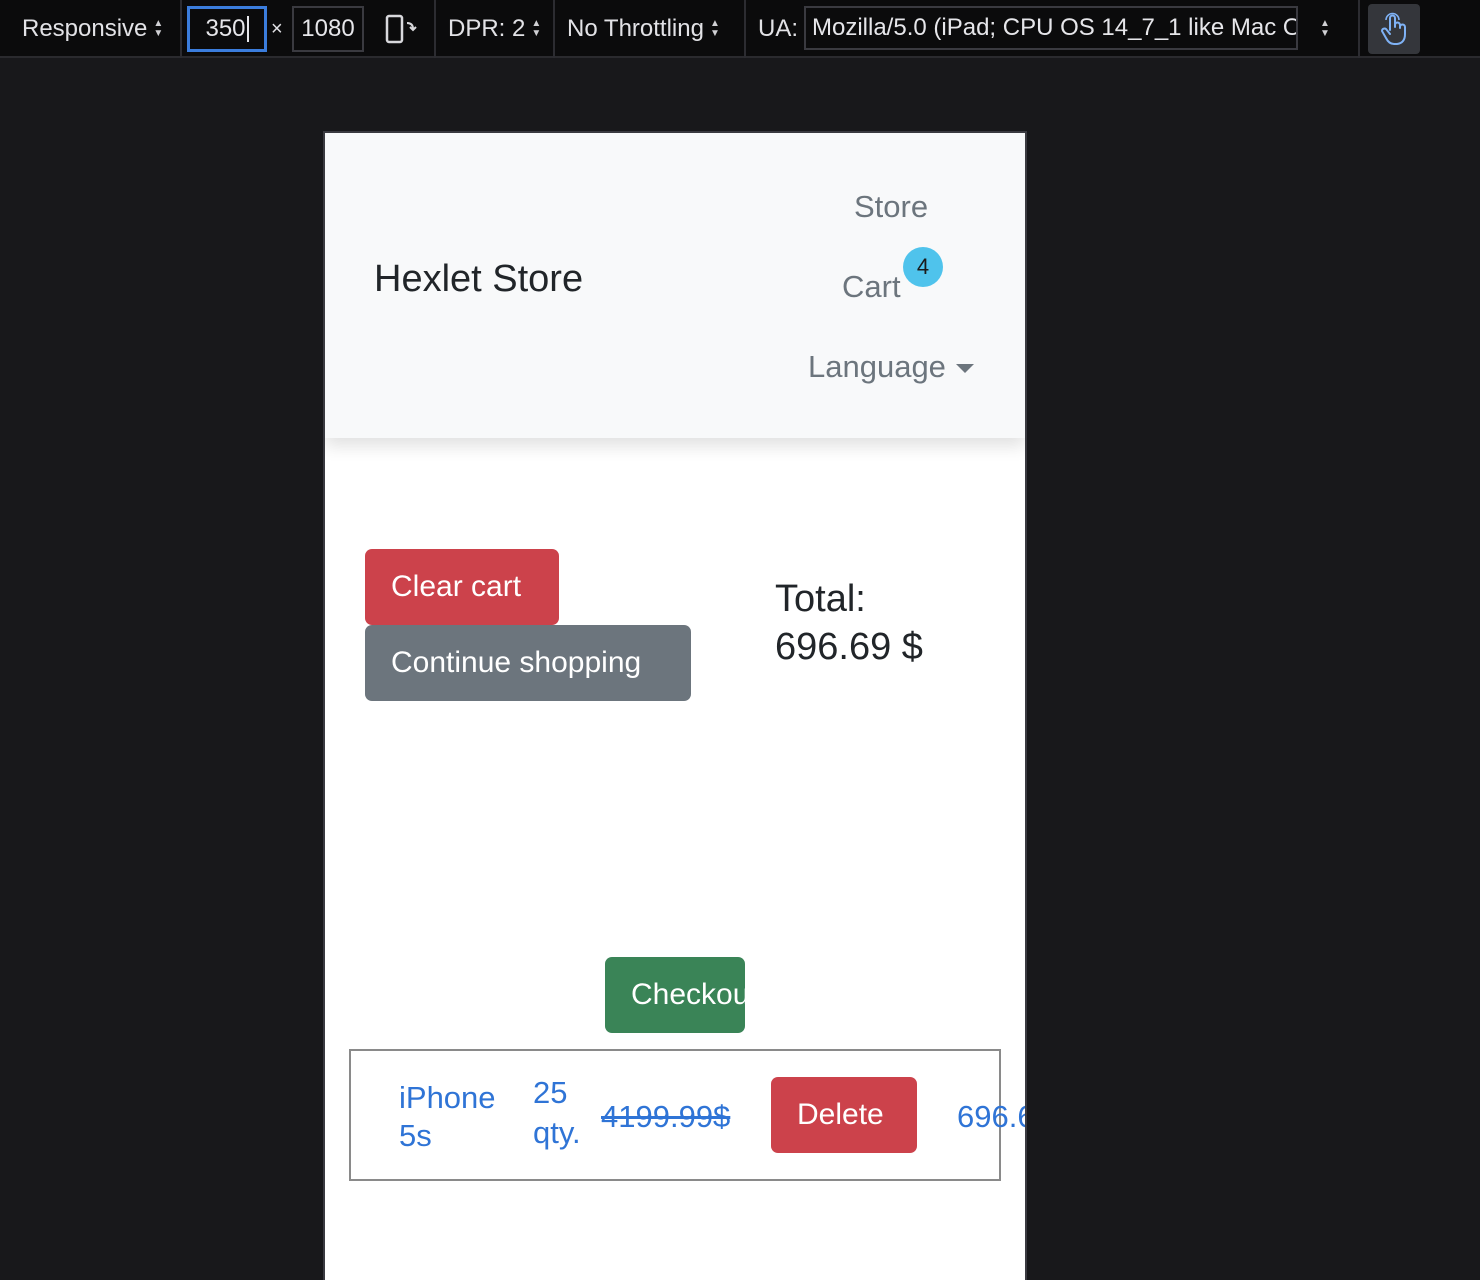 This screenshot has height=1280, width=1480. Describe the element at coordinates (849, 623) in the screenshot. I see `cart-total: Total: 696.69 $` at that location.